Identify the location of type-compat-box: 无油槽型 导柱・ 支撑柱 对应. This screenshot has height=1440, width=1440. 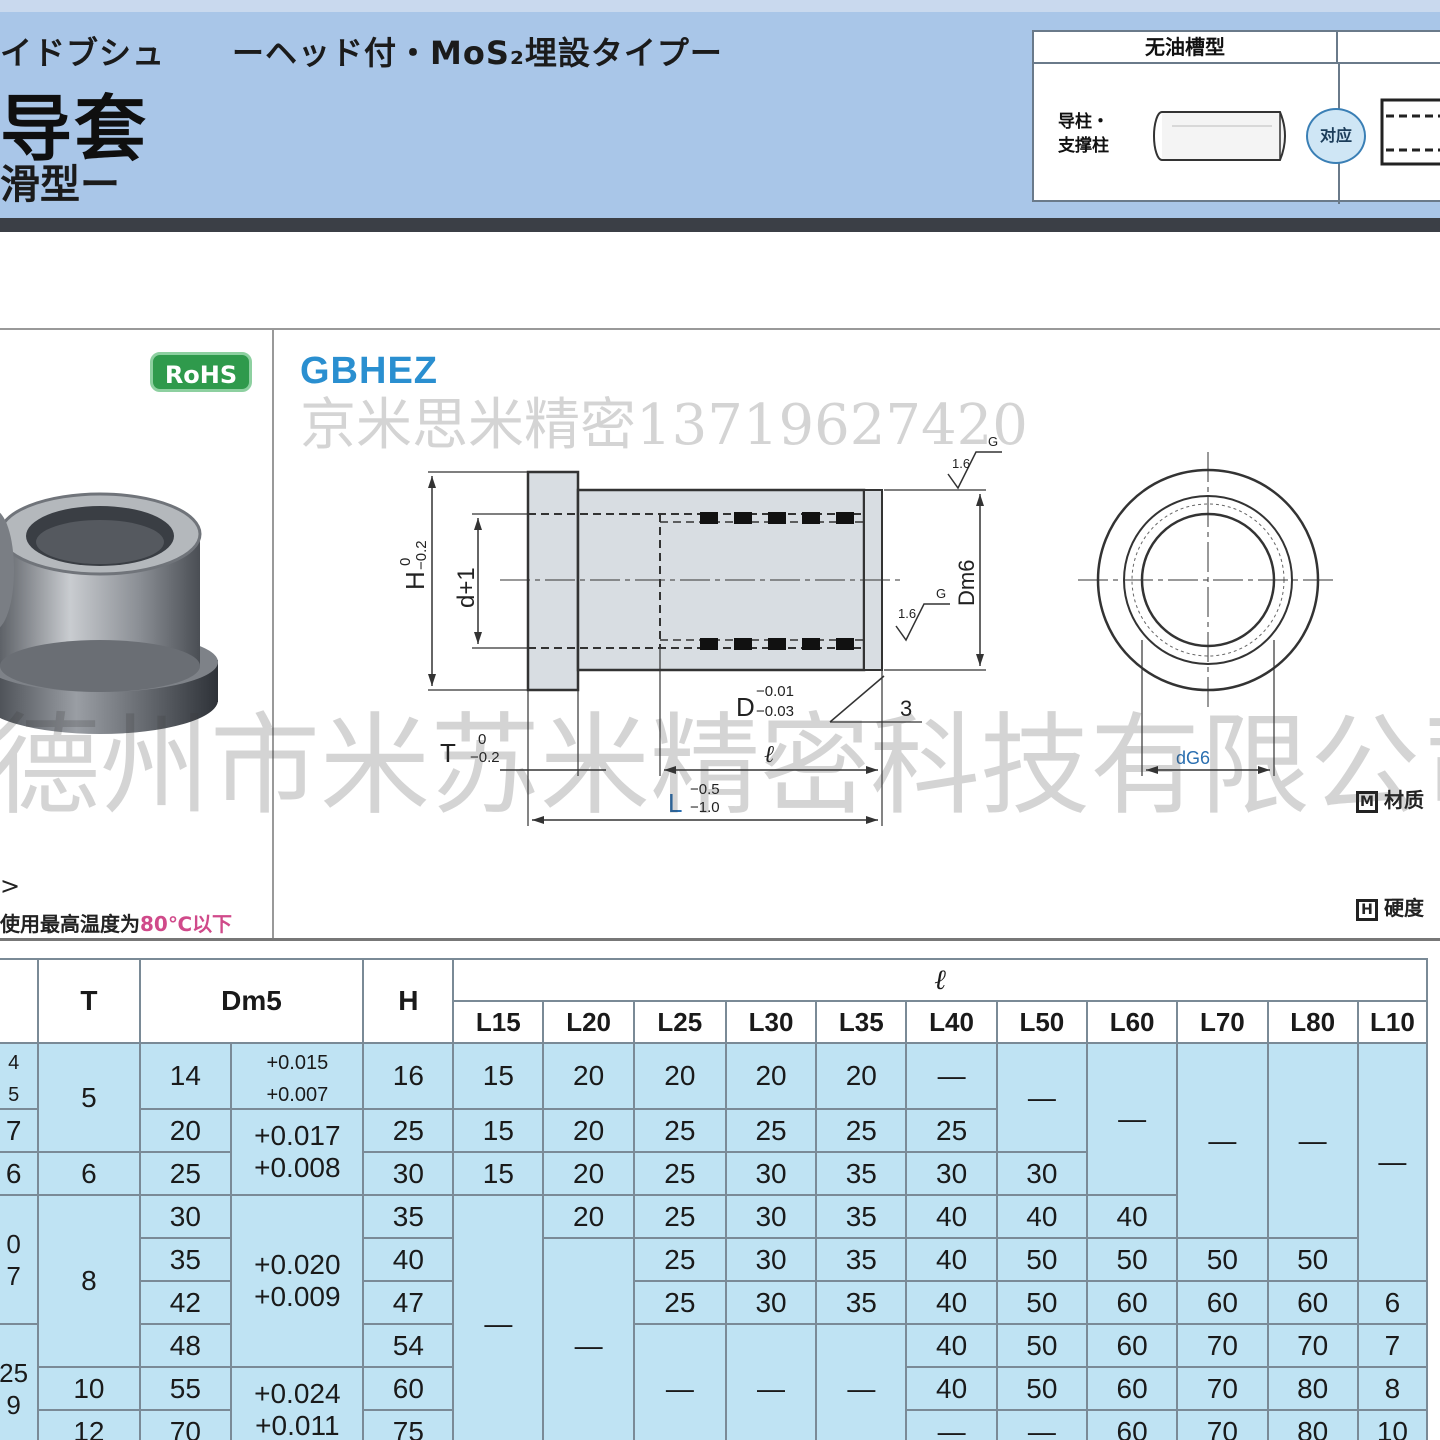
(1236, 117).